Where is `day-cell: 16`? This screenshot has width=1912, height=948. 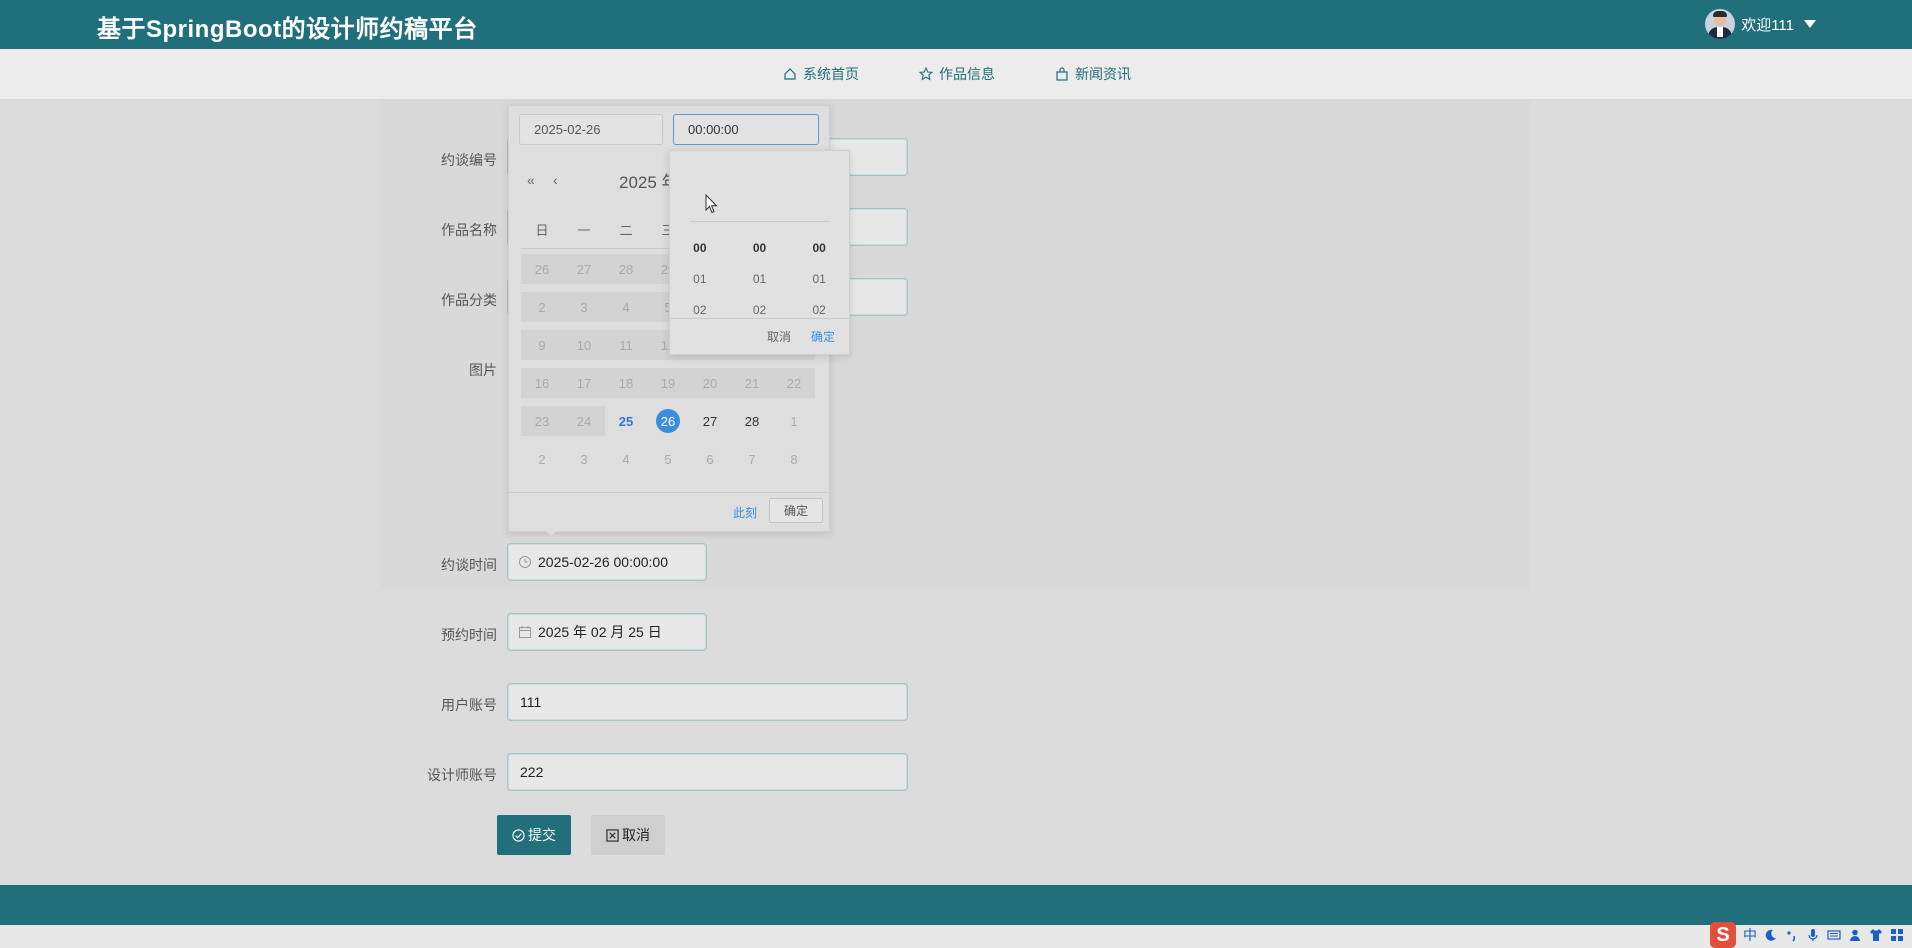 day-cell: 16 is located at coordinates (542, 383).